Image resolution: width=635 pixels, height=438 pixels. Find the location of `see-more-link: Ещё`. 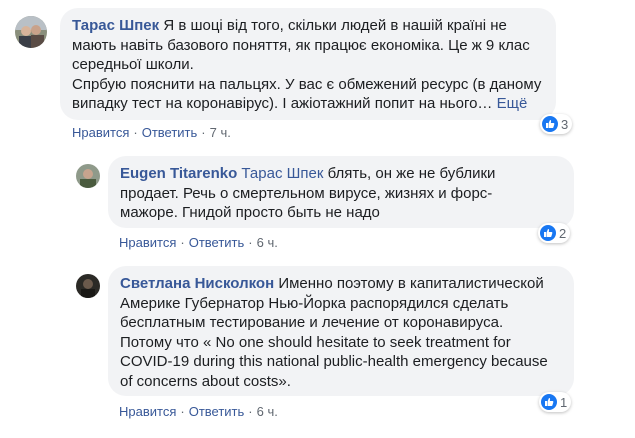

see-more-link: Ещё is located at coordinates (512, 103).